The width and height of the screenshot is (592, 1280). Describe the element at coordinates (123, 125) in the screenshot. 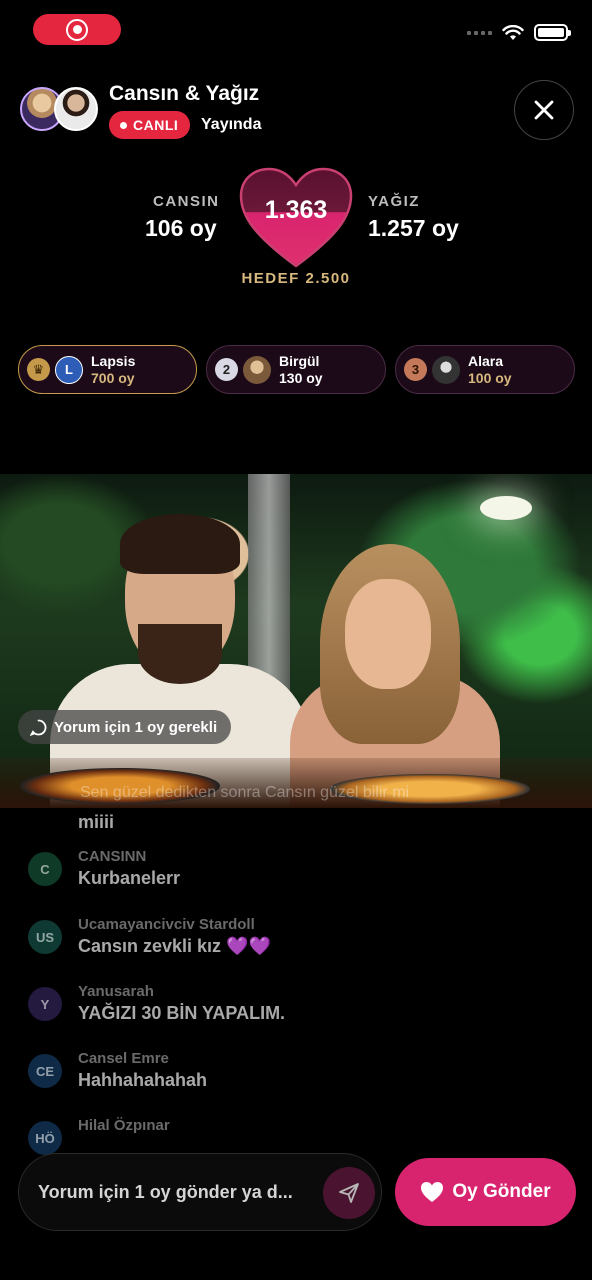

I see `live-dot-icon` at that location.